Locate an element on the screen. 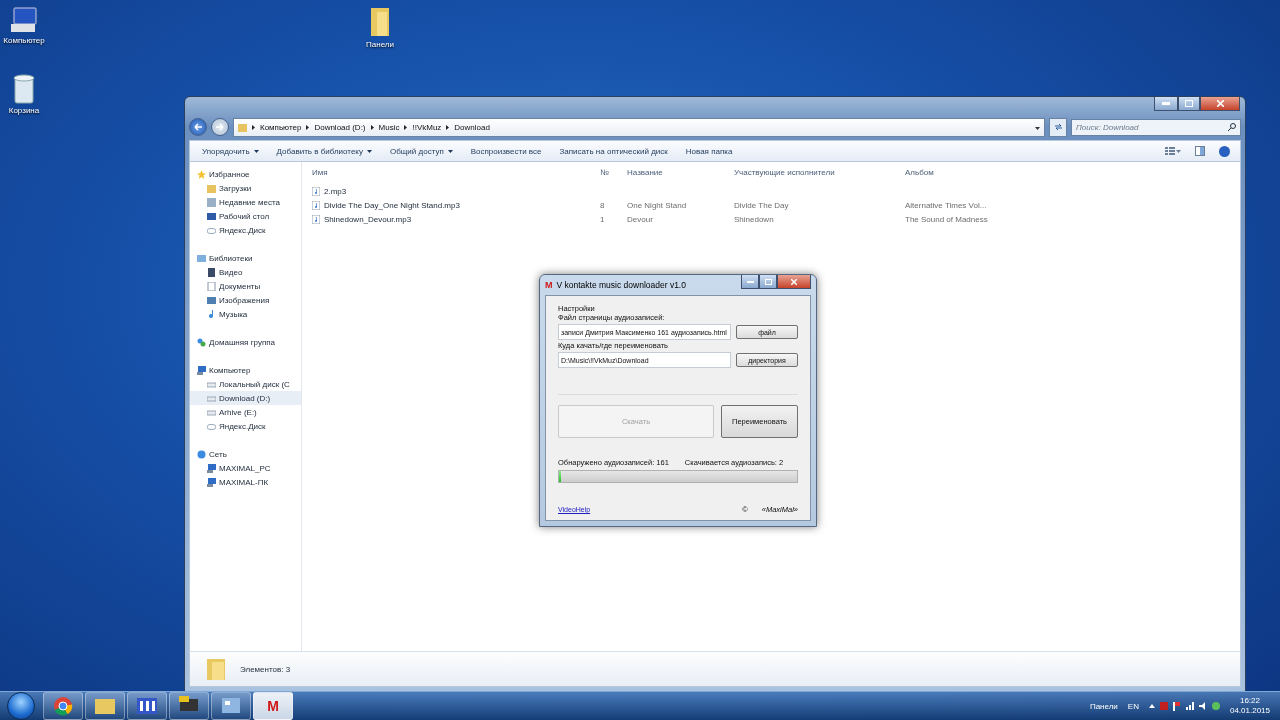 Image resolution: width=1280 pixels, height=720 pixels. track-number-cell-text: 1 is located at coordinates (603, 219).